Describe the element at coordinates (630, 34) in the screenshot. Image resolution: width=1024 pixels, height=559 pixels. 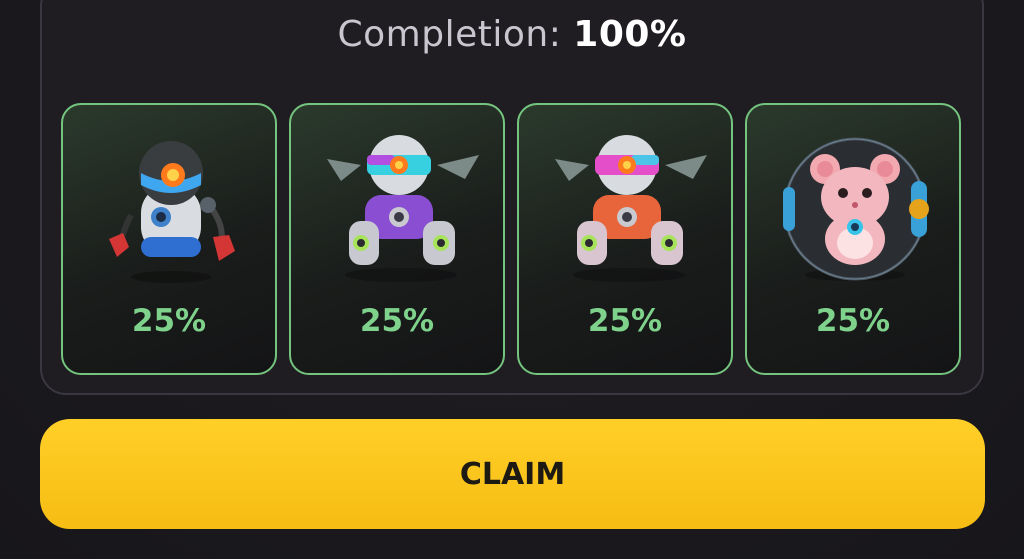
I see `completion-value: 100%` at that location.